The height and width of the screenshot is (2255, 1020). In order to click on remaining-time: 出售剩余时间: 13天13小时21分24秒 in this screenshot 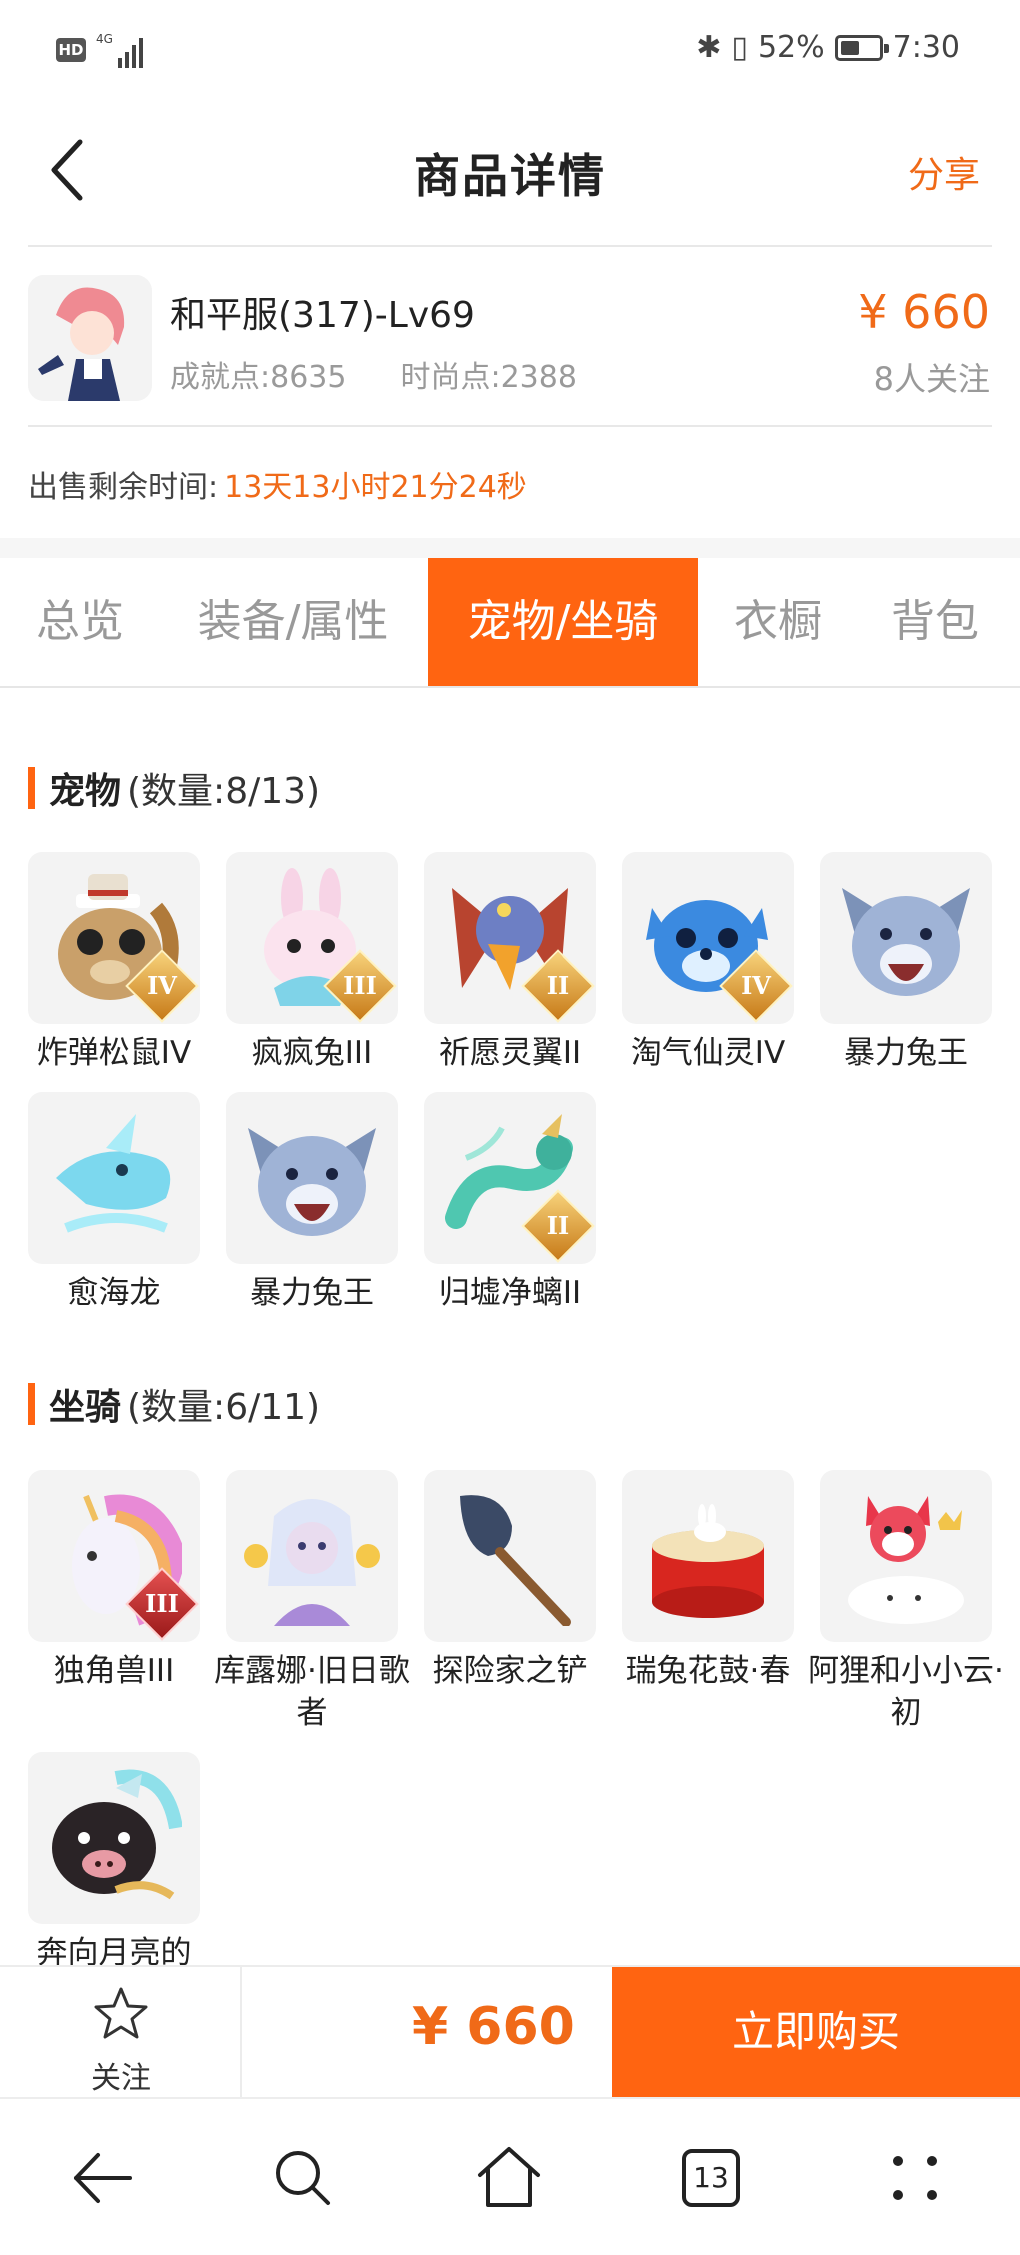, I will do `click(277, 484)`.